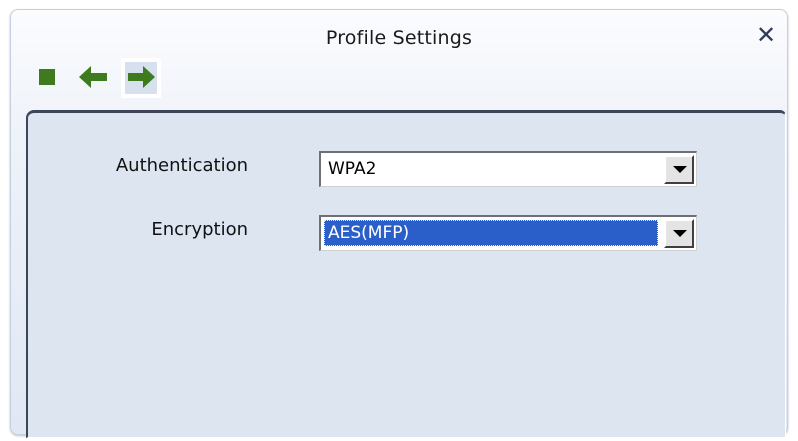 The height and width of the screenshot is (441, 798). Describe the element at coordinates (47, 77) in the screenshot. I see `stop-icon` at that location.